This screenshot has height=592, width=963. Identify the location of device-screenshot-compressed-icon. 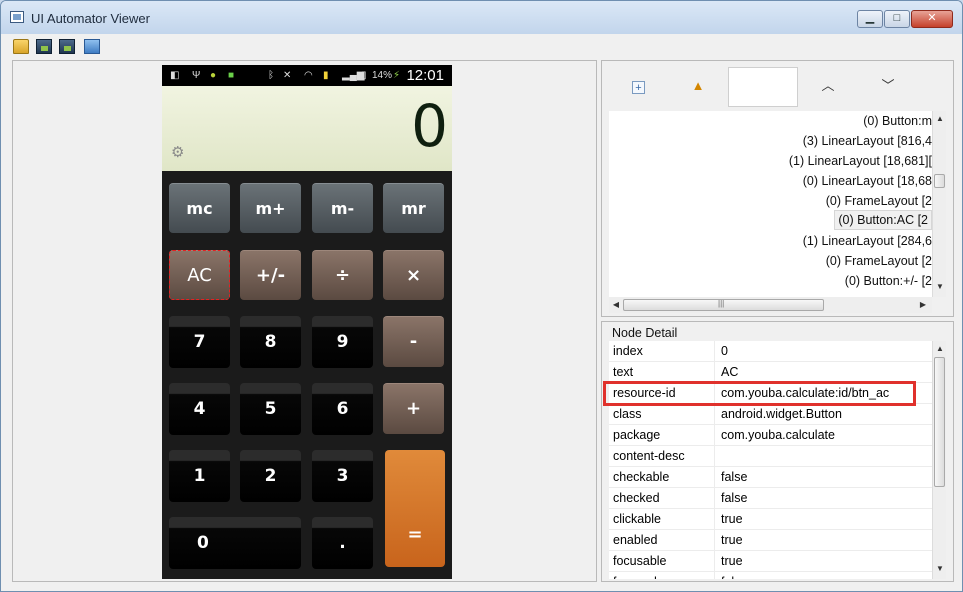
(67, 46).